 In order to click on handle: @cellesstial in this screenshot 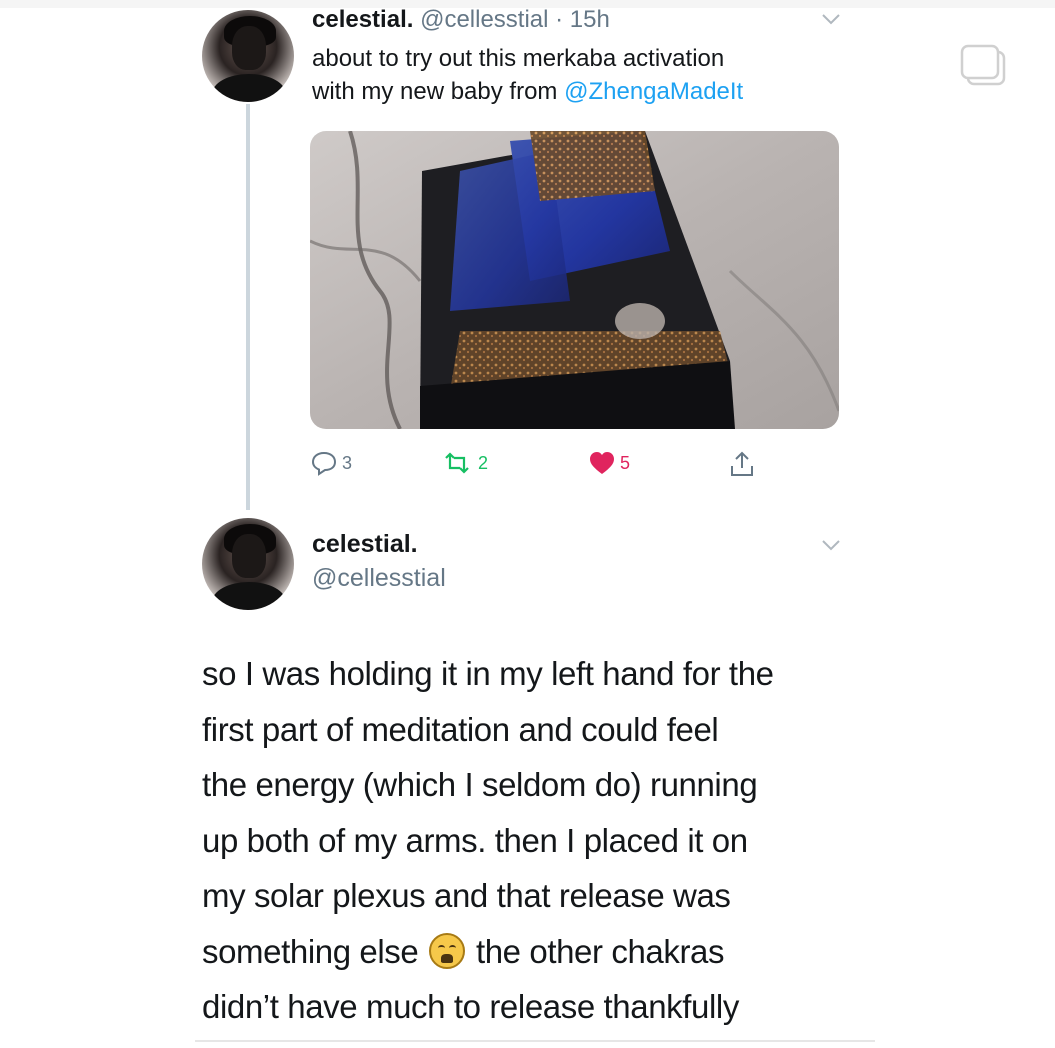, I will do `click(379, 578)`.